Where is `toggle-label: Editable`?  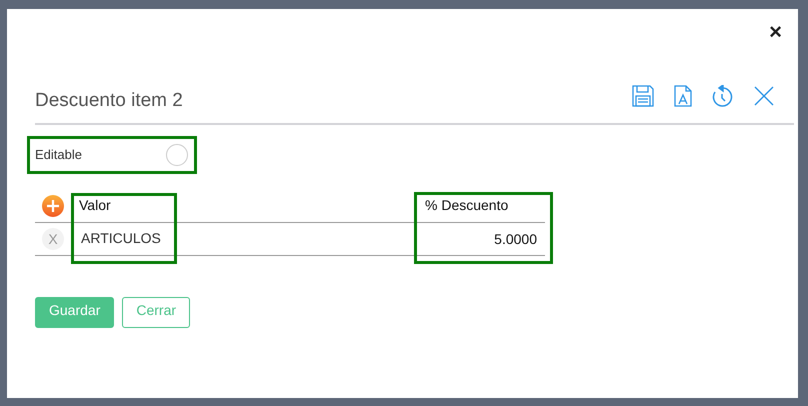 toggle-label: Editable is located at coordinates (58, 155).